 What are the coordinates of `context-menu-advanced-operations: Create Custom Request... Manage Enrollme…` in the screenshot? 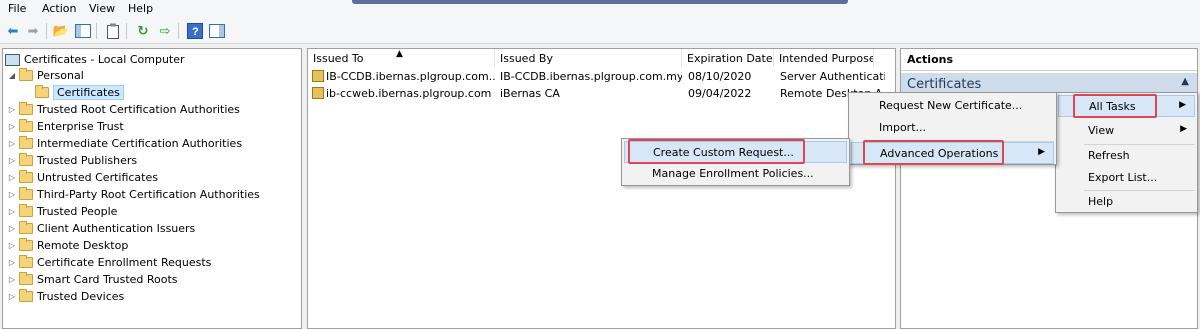 It's located at (735, 162).